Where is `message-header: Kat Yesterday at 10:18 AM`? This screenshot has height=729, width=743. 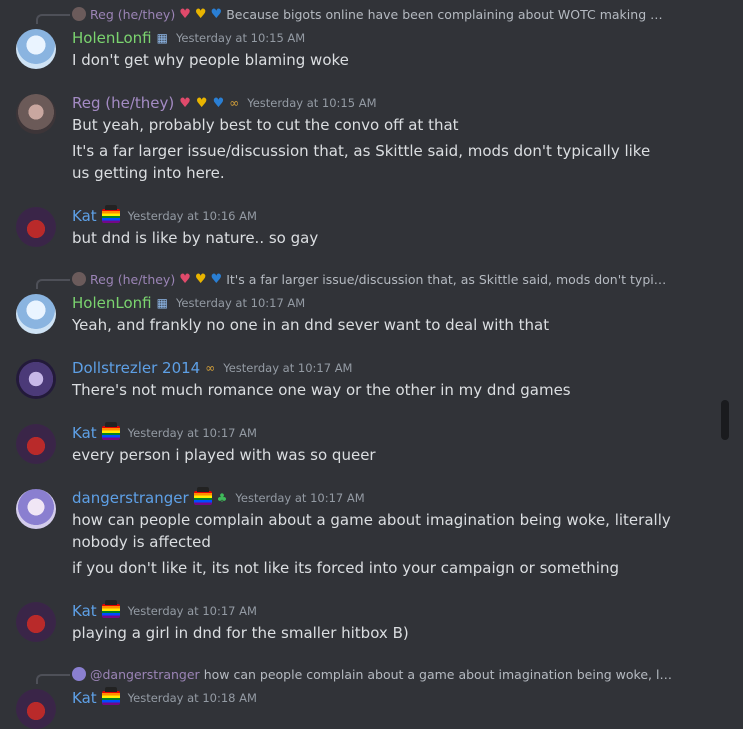
message-header: Kat Yesterday at 10:18 AM is located at coordinates (164, 698).